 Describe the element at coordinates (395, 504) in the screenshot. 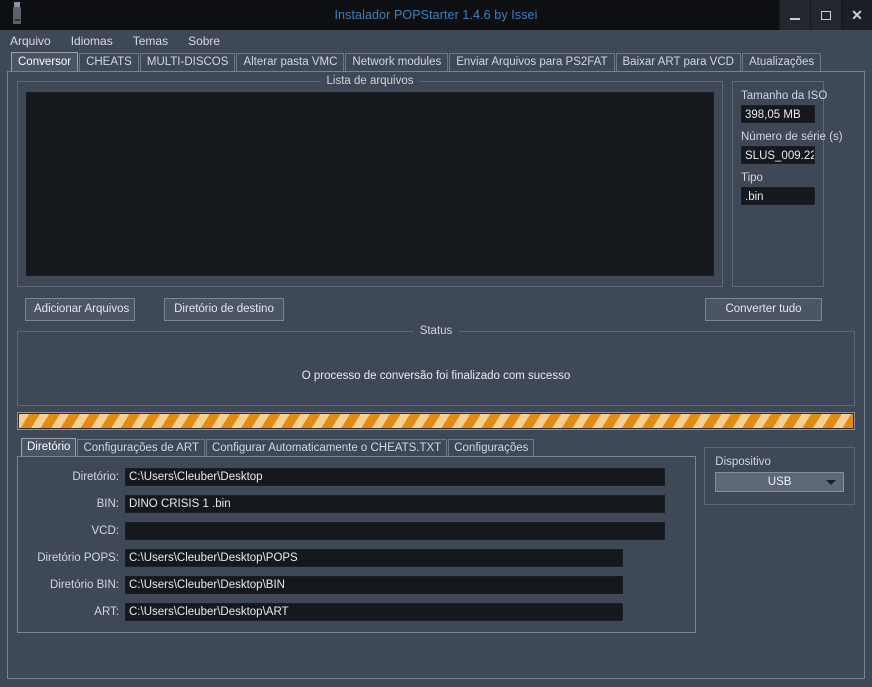

I see `input-bin: DINO CRISIS 1 .bin` at that location.